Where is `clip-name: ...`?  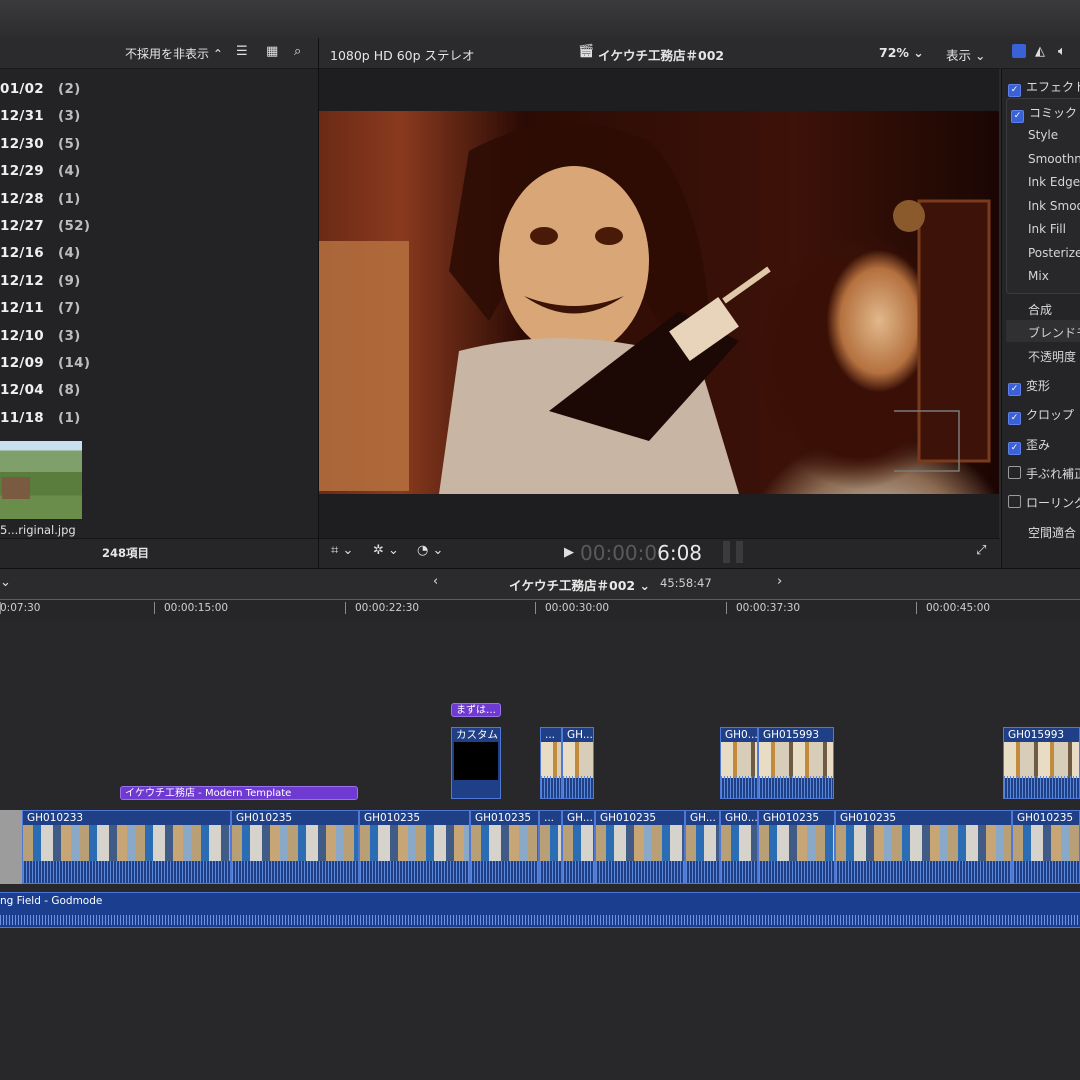
clip-name: ... is located at coordinates (550, 735).